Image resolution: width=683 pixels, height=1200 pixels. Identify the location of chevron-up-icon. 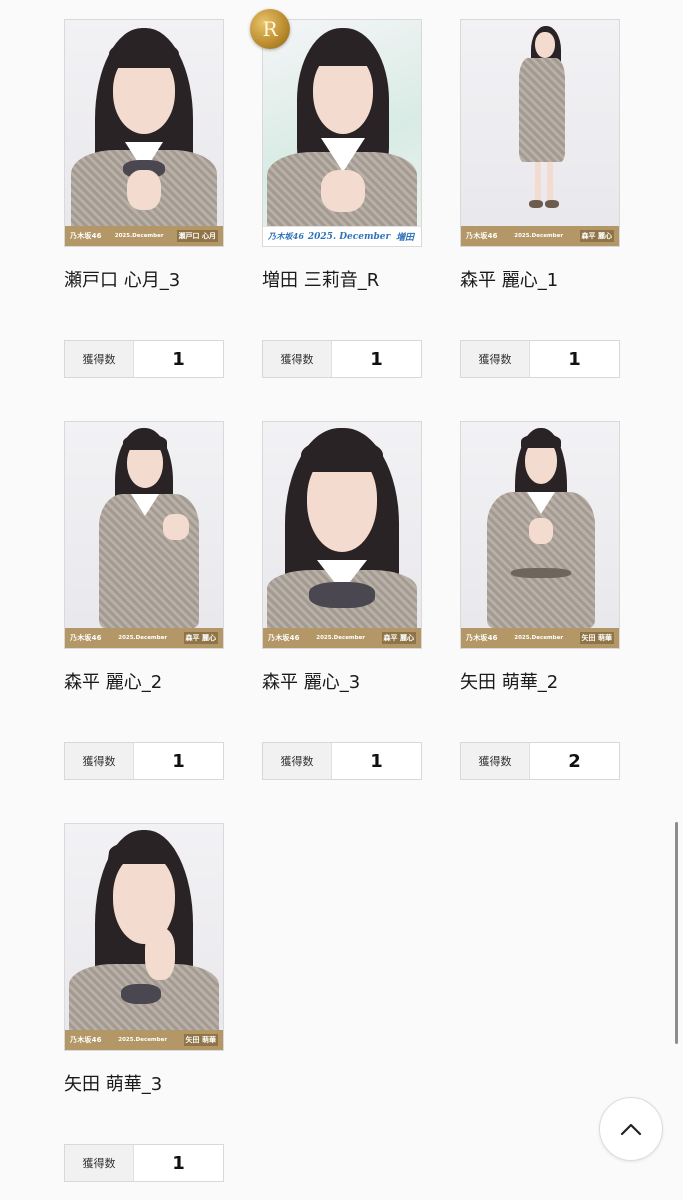
(631, 1129).